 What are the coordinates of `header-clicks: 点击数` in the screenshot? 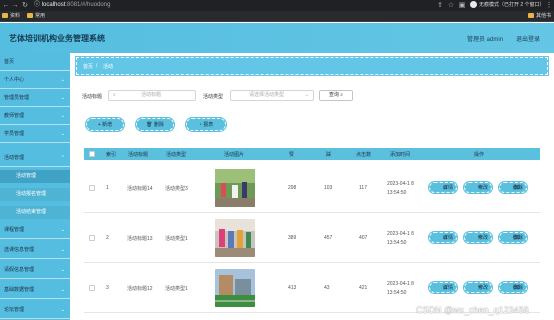 It's located at (364, 155).